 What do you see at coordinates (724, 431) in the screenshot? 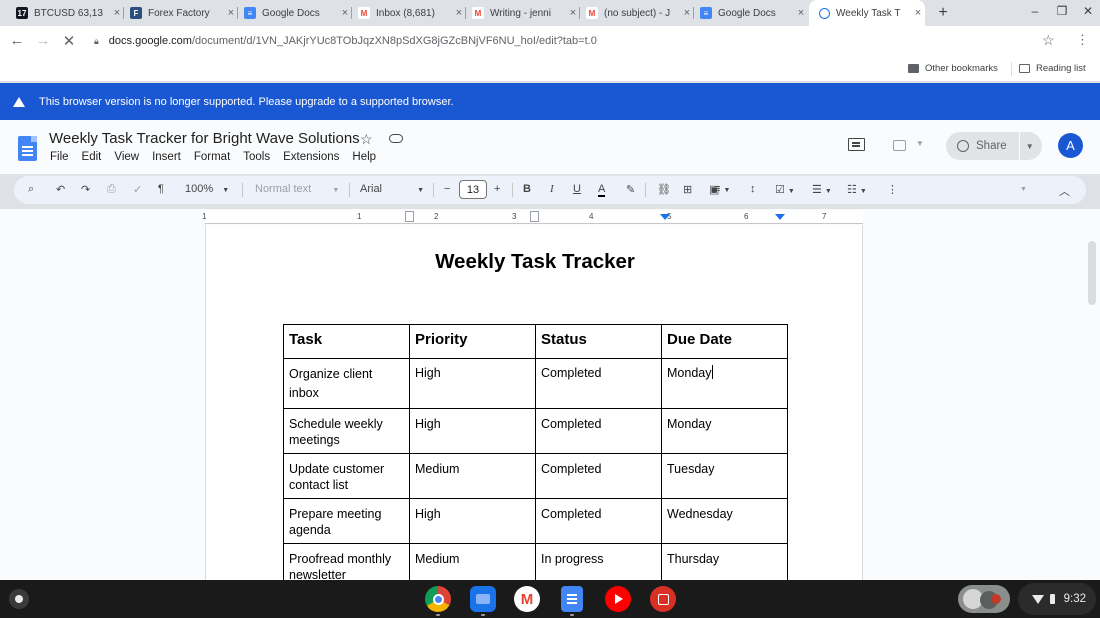
I see `table-cell: Monday` at bounding box center [724, 431].